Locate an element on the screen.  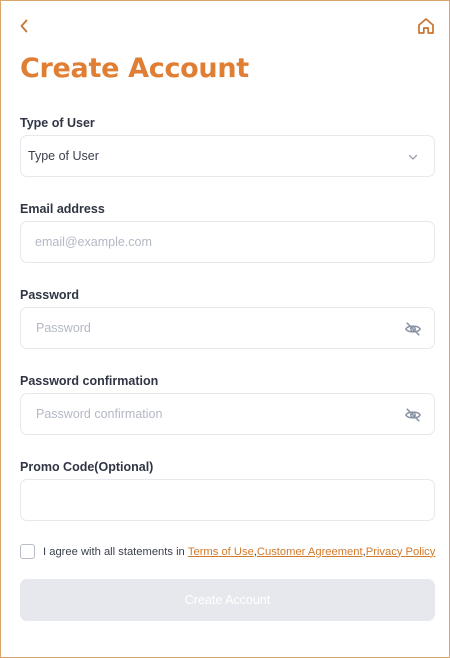
password-confirmation-field is located at coordinates (227, 414).